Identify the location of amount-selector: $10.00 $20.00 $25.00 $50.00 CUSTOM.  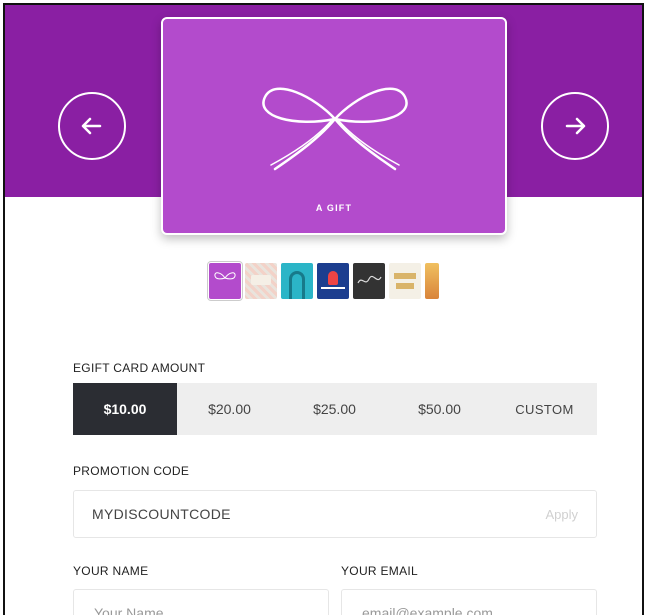
(335, 409).